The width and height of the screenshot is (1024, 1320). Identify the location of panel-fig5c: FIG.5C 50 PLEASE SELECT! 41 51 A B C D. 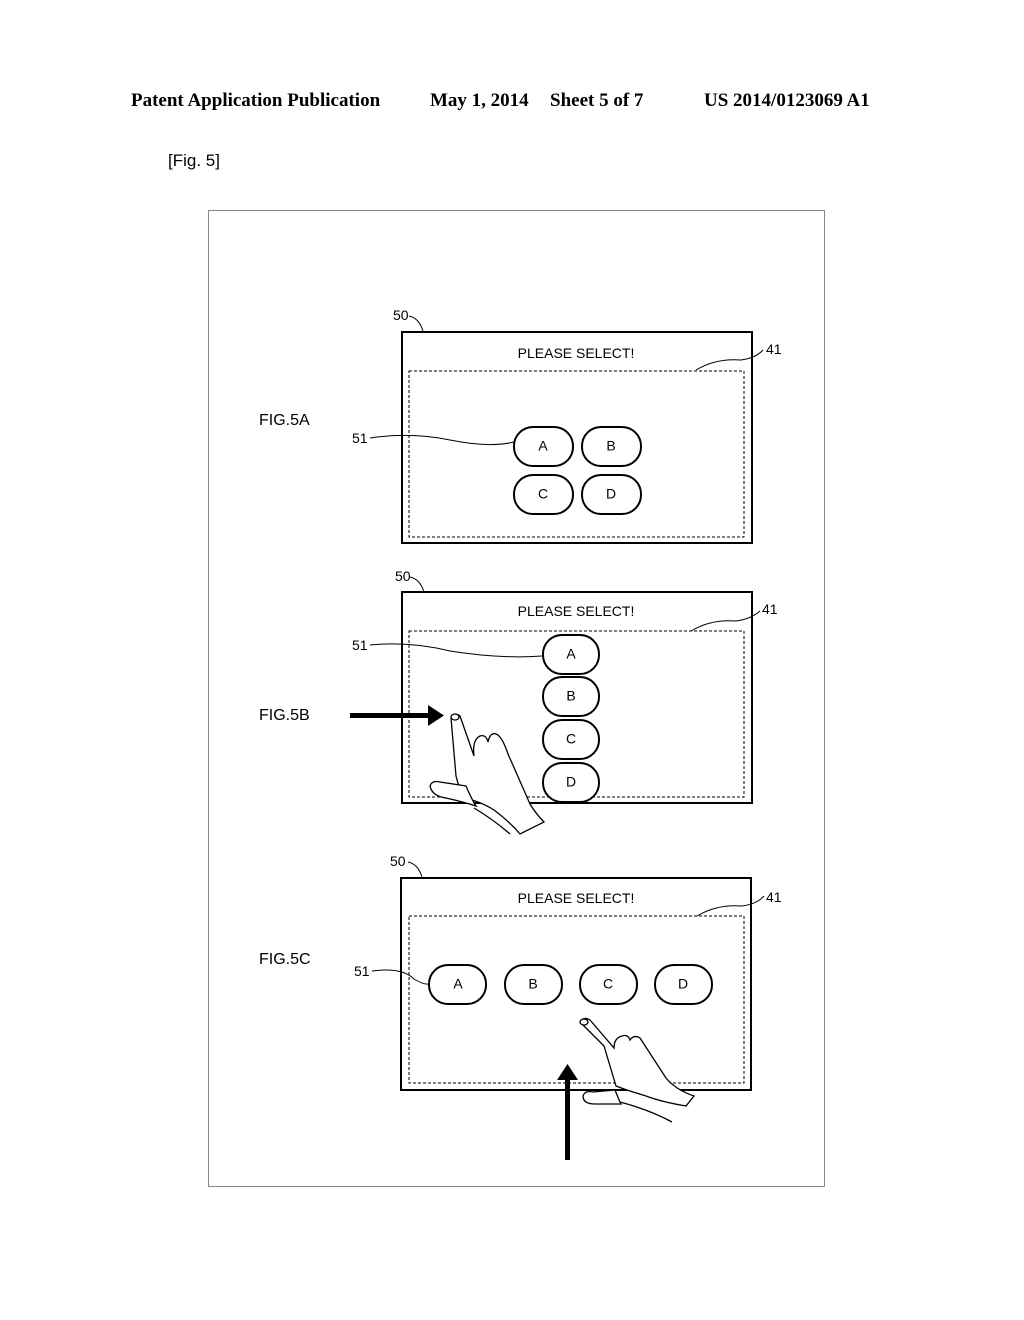
(520, 1006).